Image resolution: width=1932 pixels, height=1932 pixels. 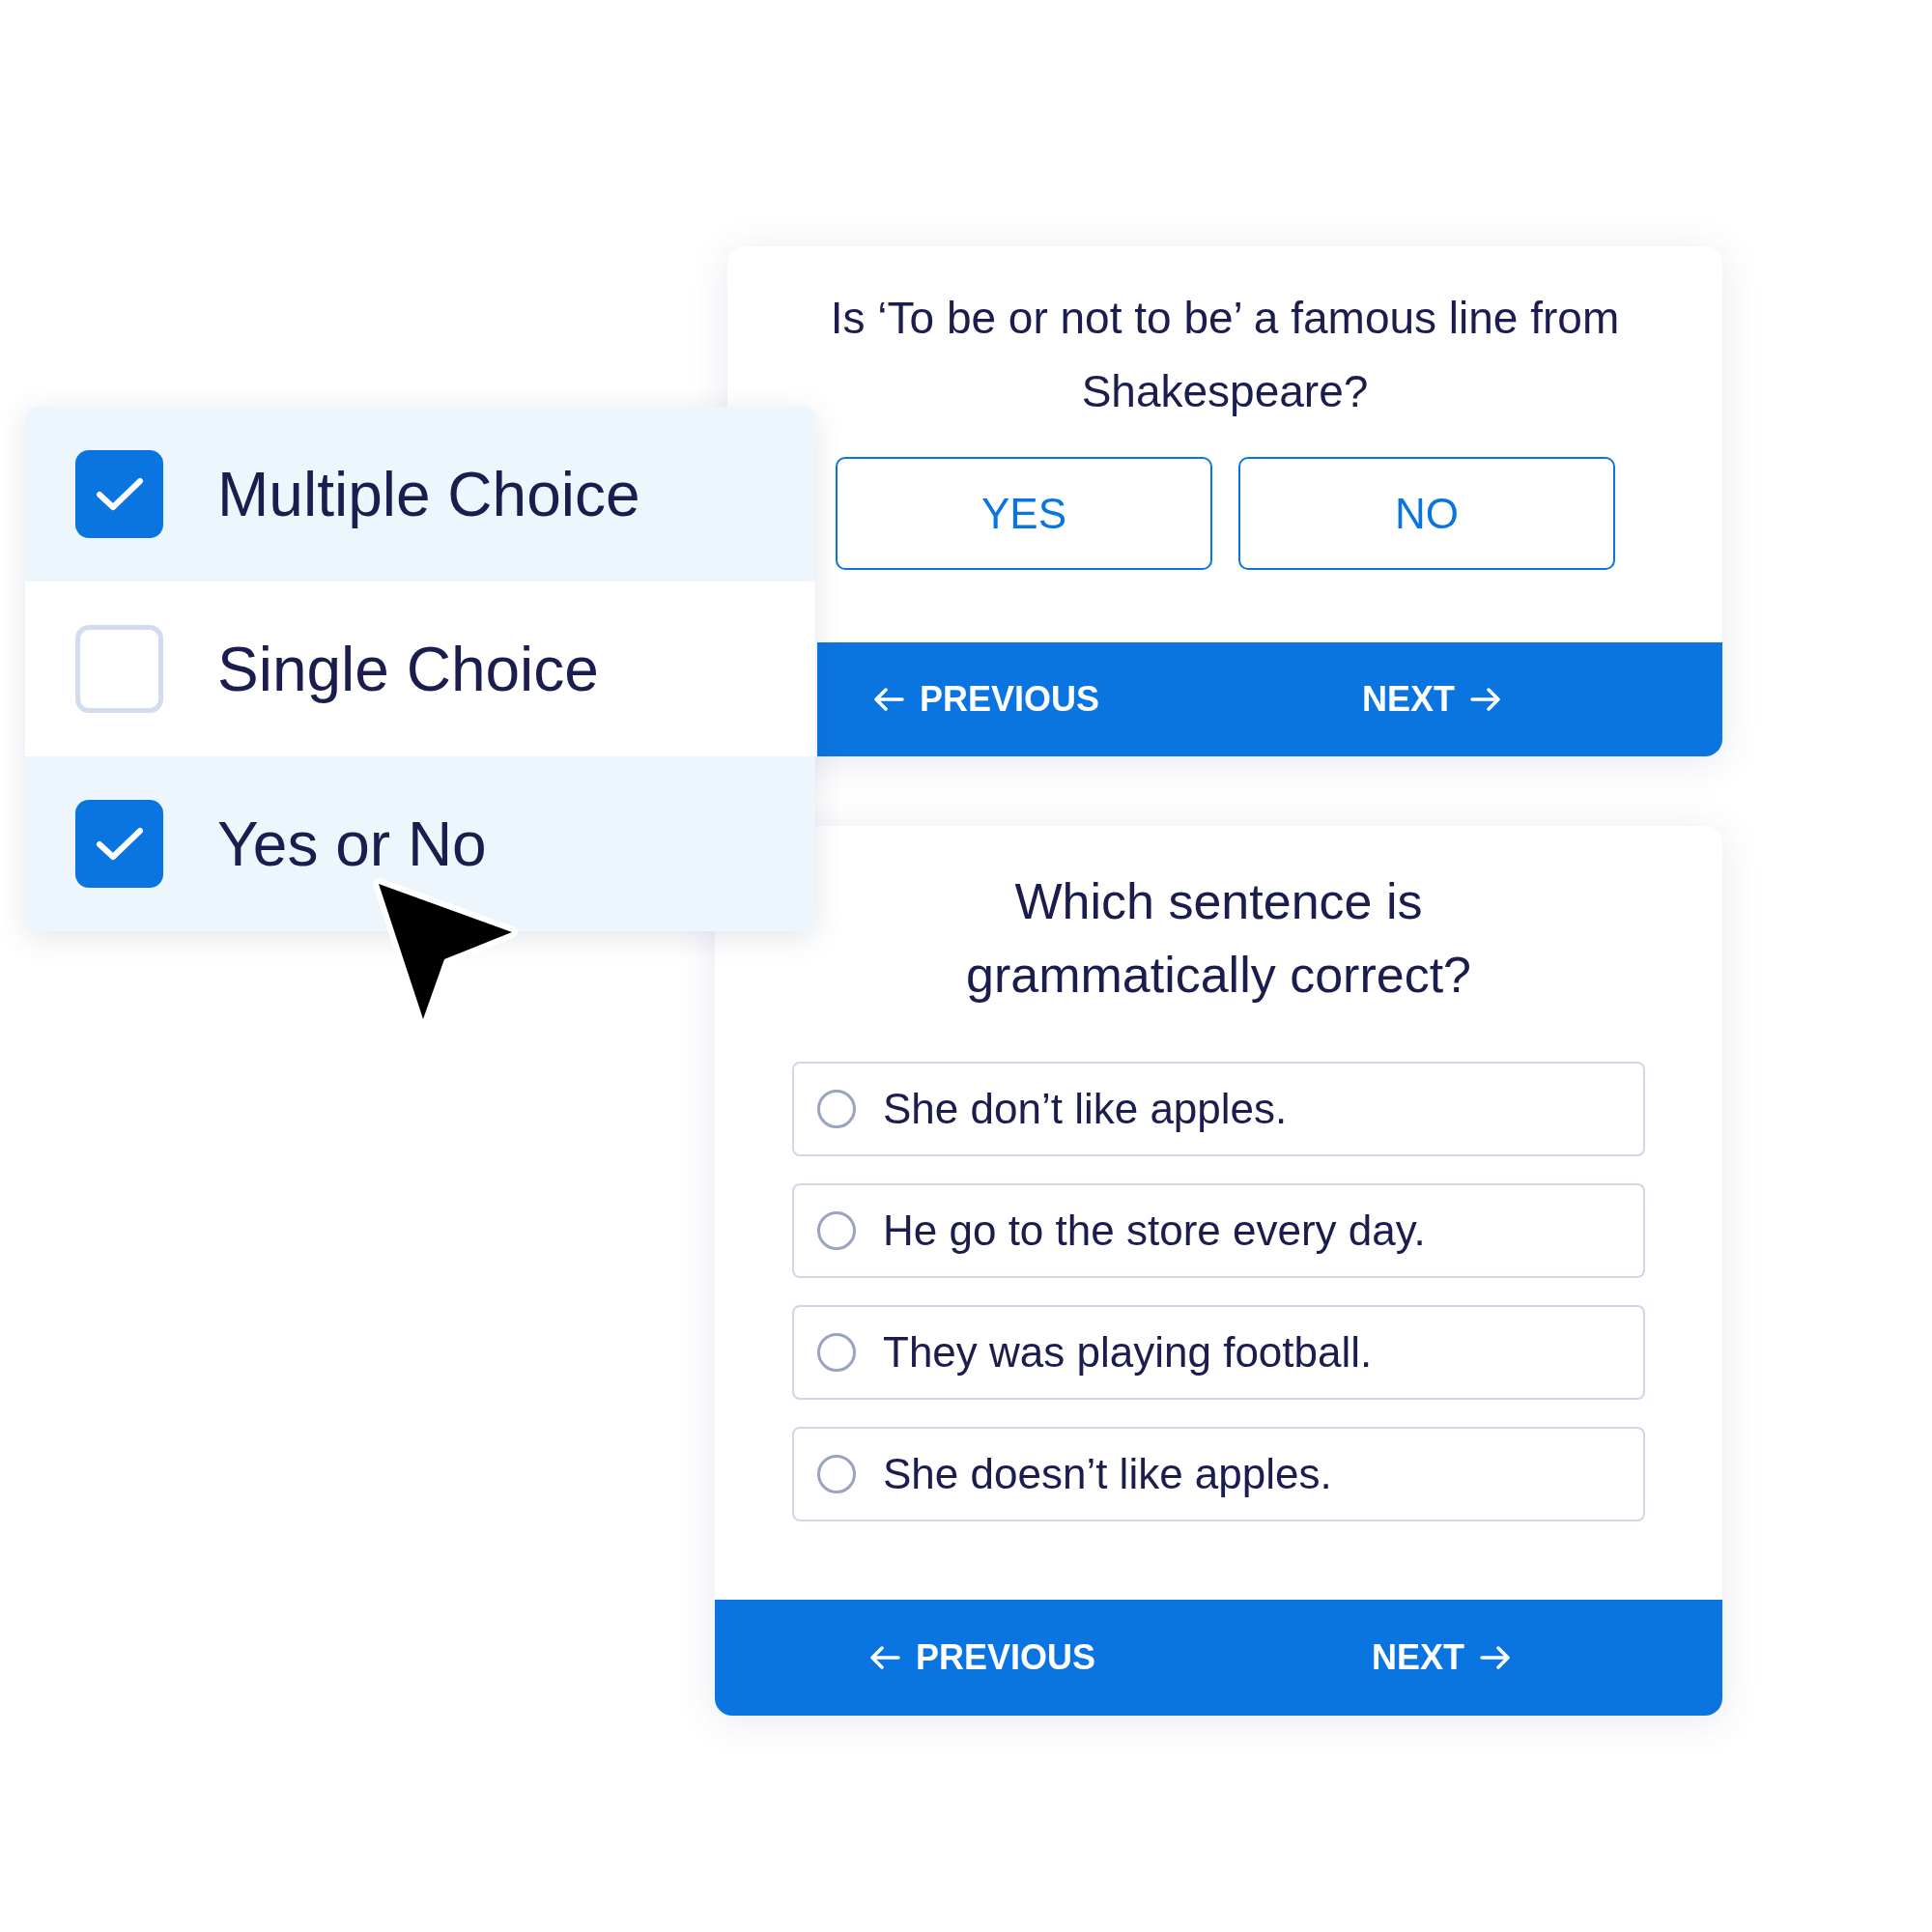 I want to click on question-text: Which sentence is grammatically correct?, so click(x=1218, y=938).